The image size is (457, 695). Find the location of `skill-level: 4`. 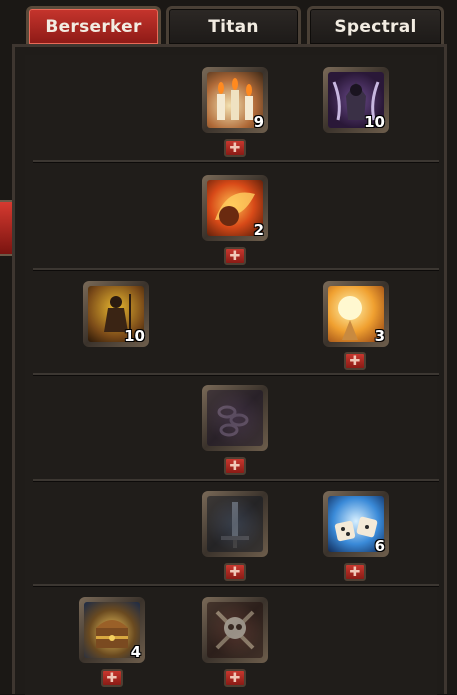

skill-level: 4 is located at coordinates (135, 652).